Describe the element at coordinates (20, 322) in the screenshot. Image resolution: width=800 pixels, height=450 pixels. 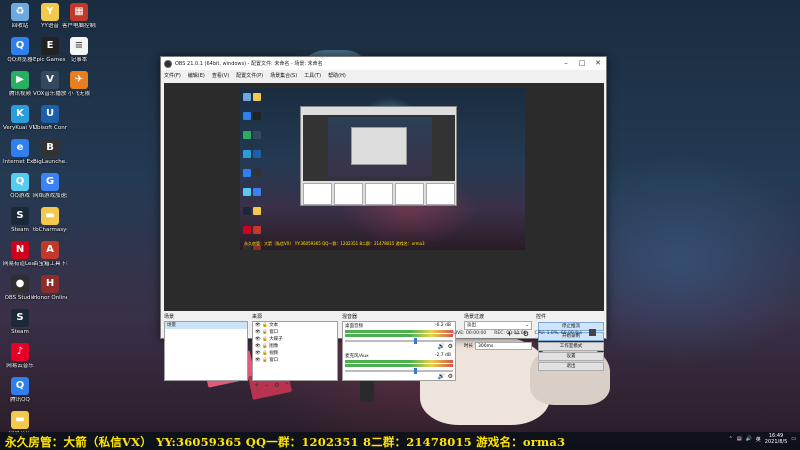
I see `desktop-icon-steam2: S Steam` at that location.